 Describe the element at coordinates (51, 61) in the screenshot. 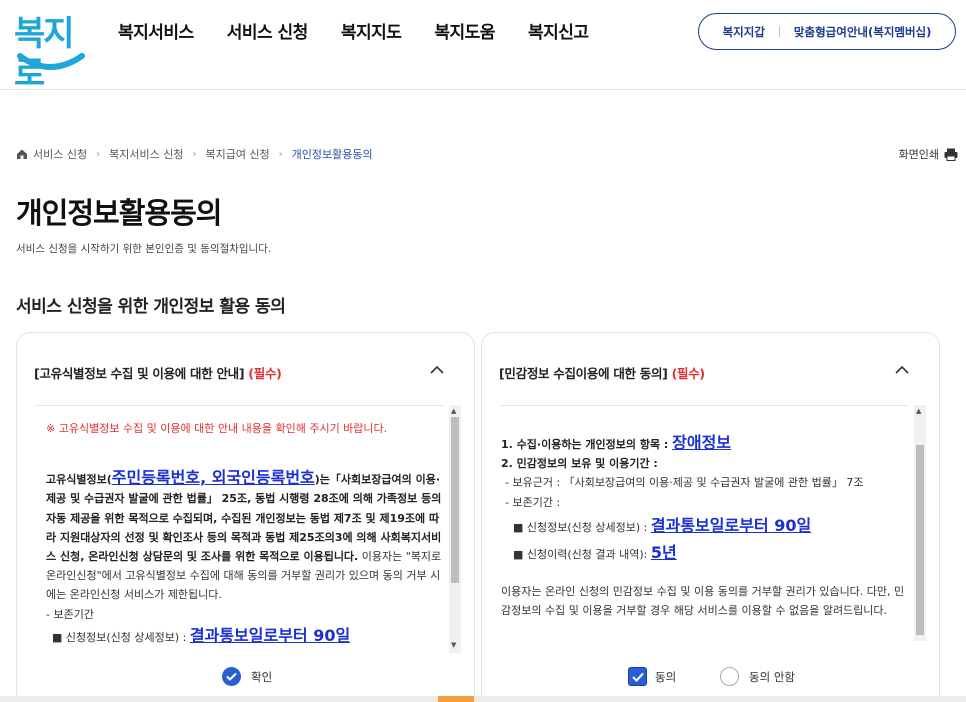

I see `logo-smile-icon` at that location.